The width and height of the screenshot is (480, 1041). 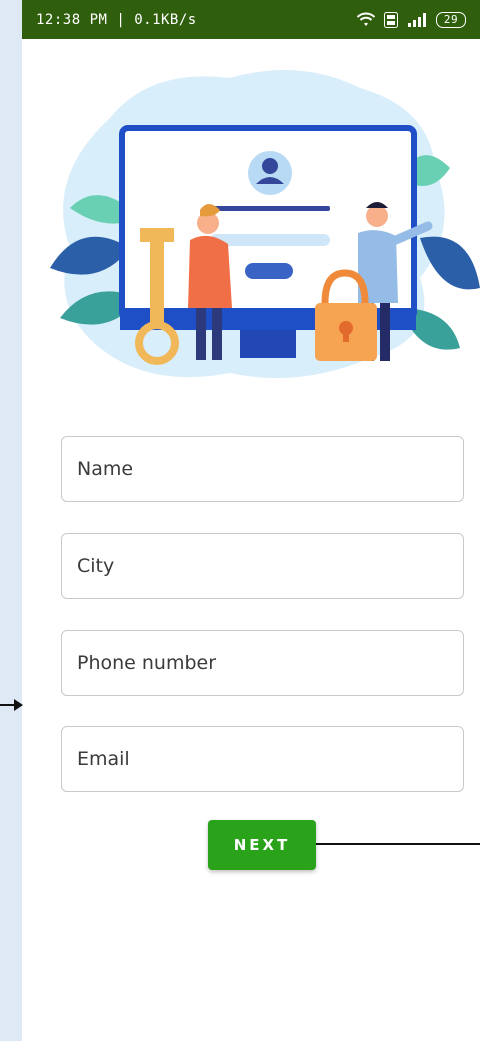 What do you see at coordinates (147, 663) in the screenshot?
I see `phone-number-placeholder: Phone number` at bounding box center [147, 663].